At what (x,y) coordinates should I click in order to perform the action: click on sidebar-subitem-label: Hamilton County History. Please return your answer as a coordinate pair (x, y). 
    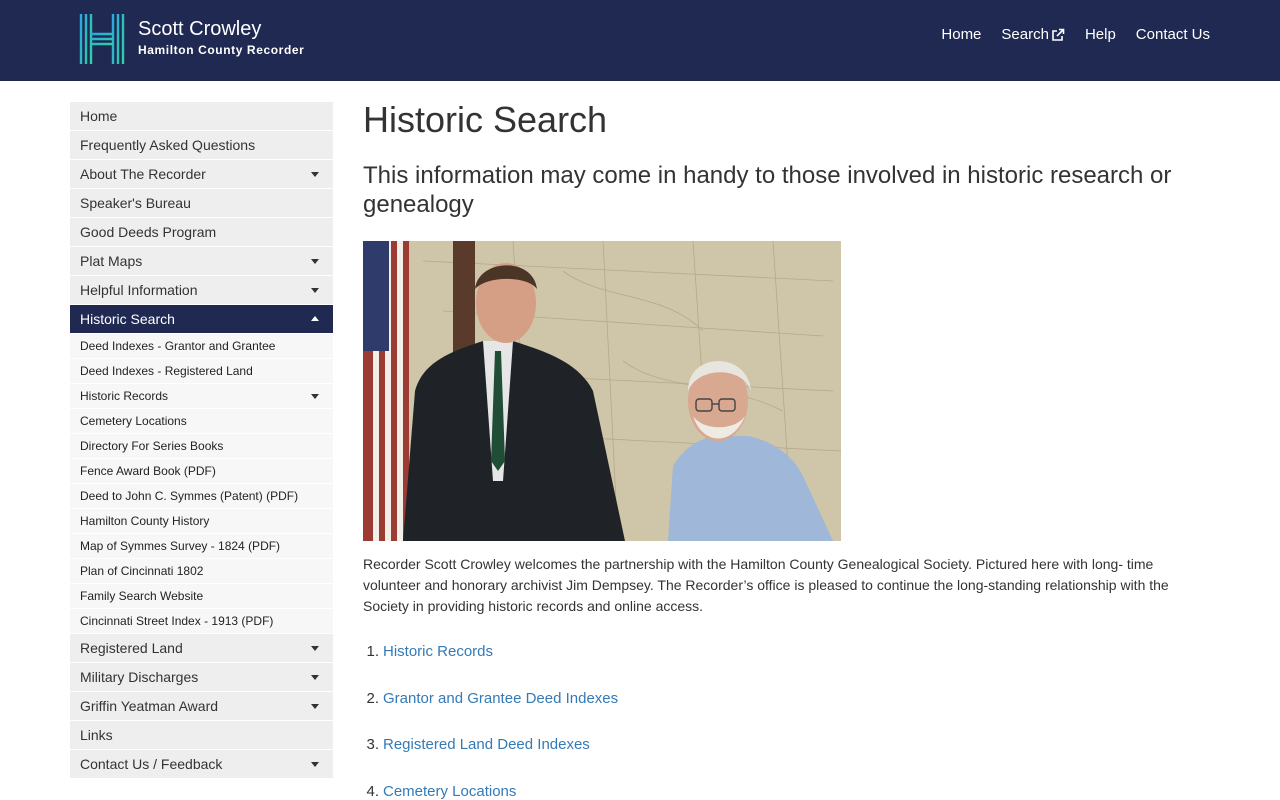
    Looking at the image, I should click on (145, 521).